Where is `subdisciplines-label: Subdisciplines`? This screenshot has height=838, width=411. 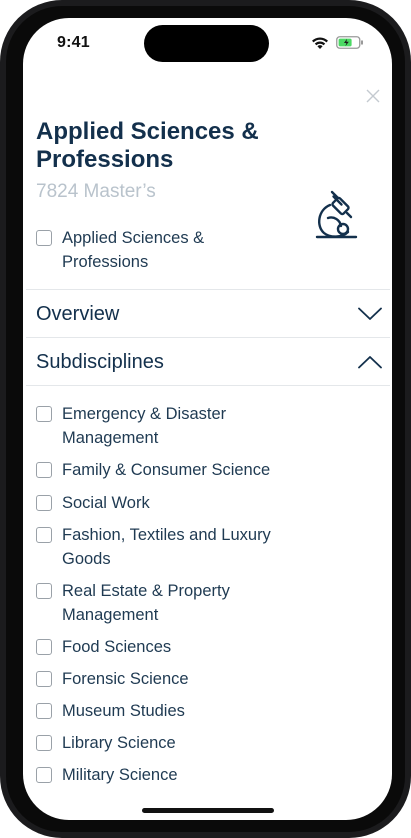 subdisciplines-label: Subdisciplines is located at coordinates (100, 361).